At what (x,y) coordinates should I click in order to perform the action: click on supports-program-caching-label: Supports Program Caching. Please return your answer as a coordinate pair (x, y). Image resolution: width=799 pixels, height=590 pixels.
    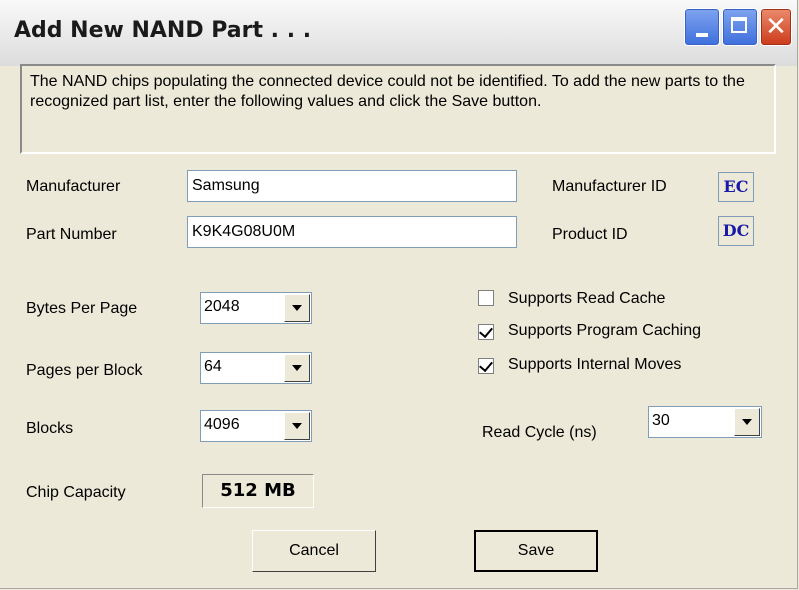
    Looking at the image, I should click on (604, 330).